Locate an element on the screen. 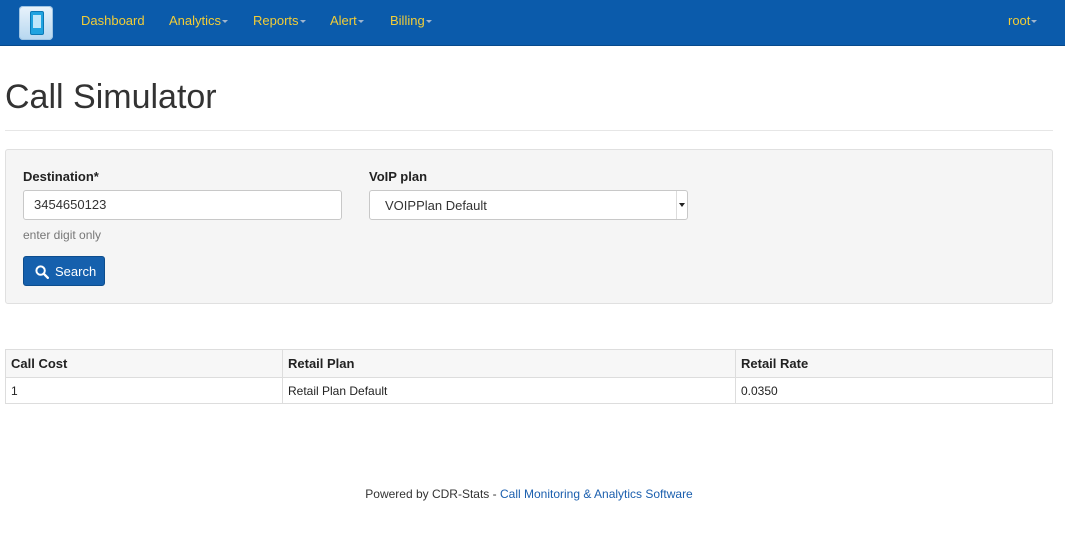 The image size is (1065, 535). voip-plan-label: VoIP plan is located at coordinates (398, 176).